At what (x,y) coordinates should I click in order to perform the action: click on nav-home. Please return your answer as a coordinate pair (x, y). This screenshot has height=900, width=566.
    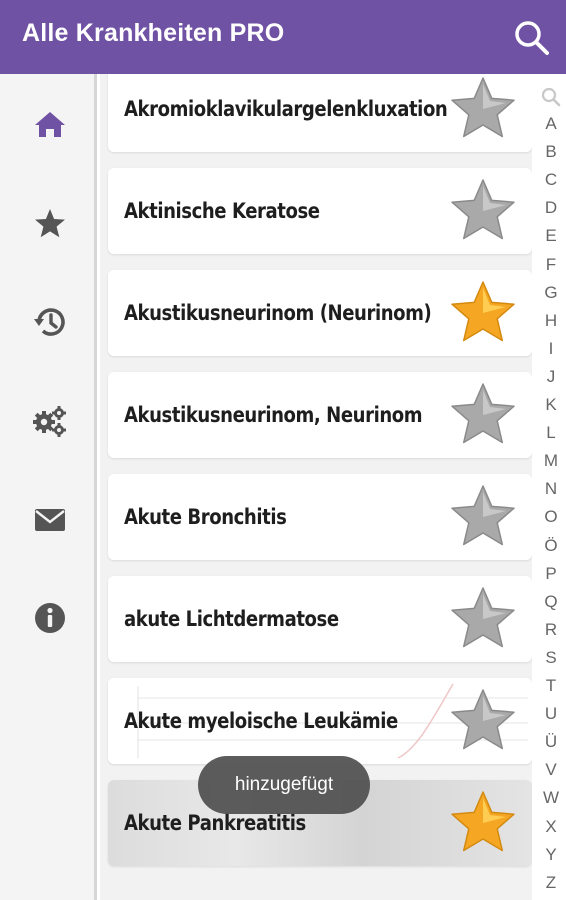
    Looking at the image, I should click on (50, 124).